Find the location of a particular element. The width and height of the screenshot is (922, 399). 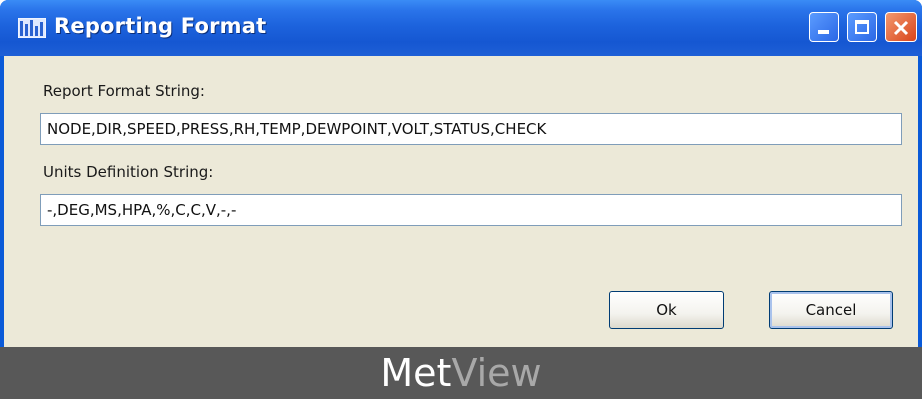

report-format-input is located at coordinates (471, 129).